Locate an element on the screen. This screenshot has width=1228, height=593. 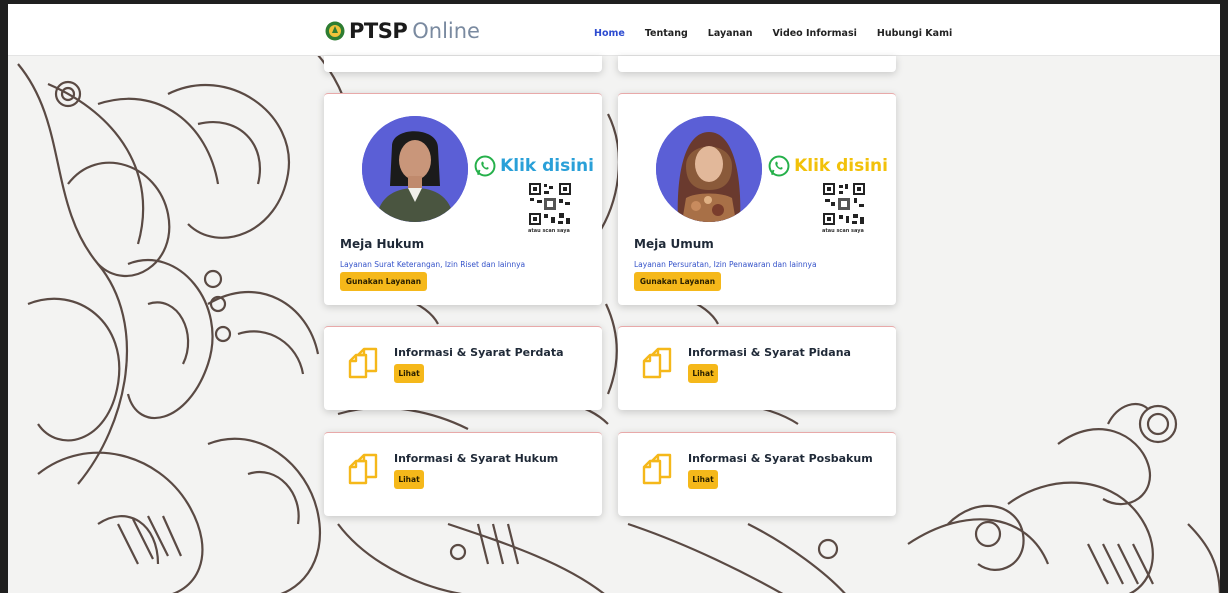
nav-home: Home is located at coordinates (609, 33).